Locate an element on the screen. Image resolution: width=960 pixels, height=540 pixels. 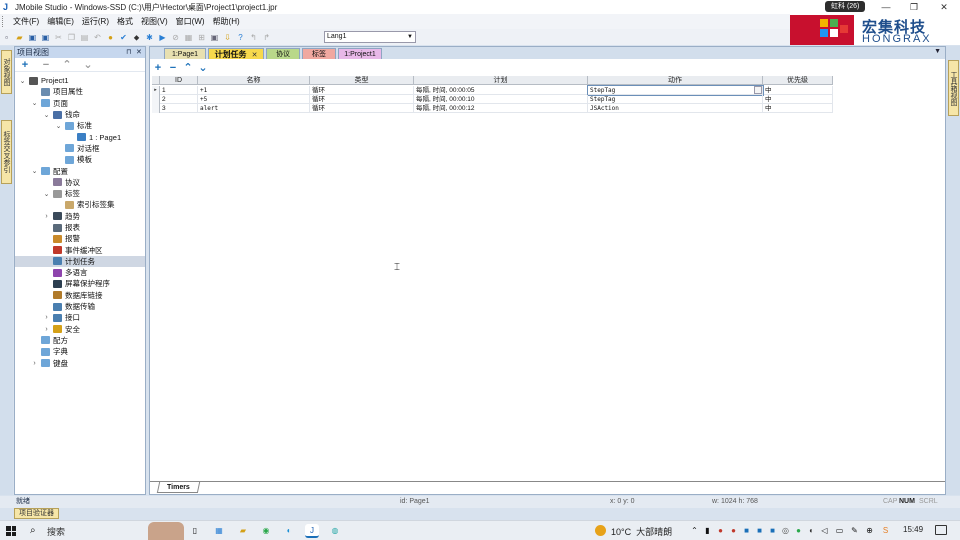
side-tab-toolbox: 工具箱视图 is located at coordinates (953, 88).